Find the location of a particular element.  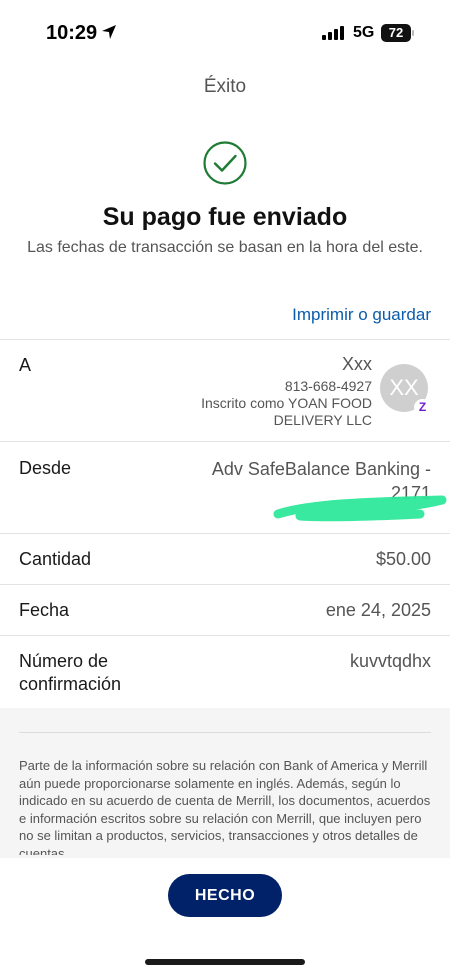

print-or-save-link: Imprimir o guardar is located at coordinates (361, 315).